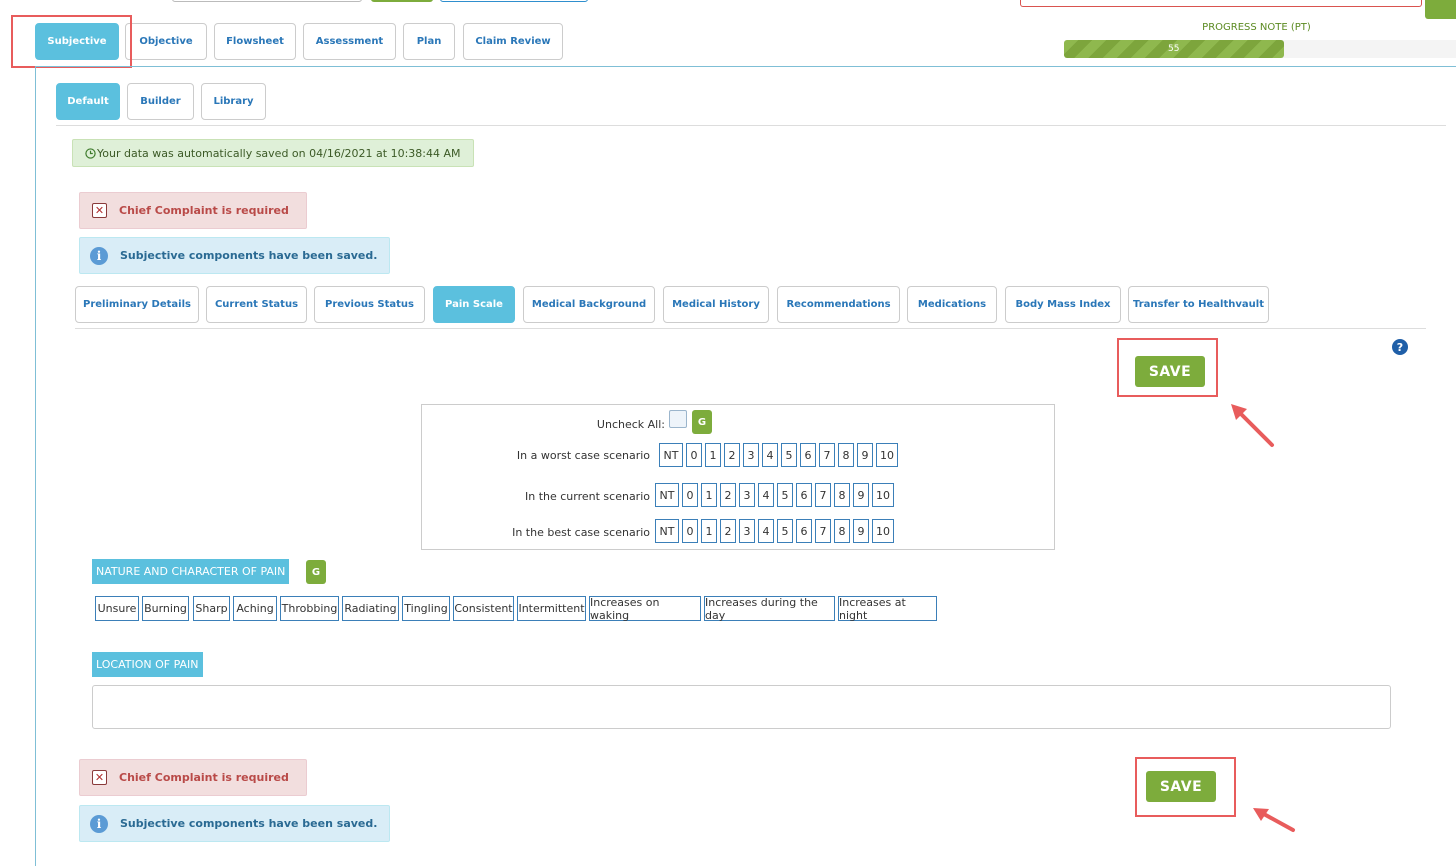 This screenshot has width=1456, height=866. What do you see at coordinates (211, 608) in the screenshot?
I see `nature-option-sharp: Sharp` at bounding box center [211, 608].